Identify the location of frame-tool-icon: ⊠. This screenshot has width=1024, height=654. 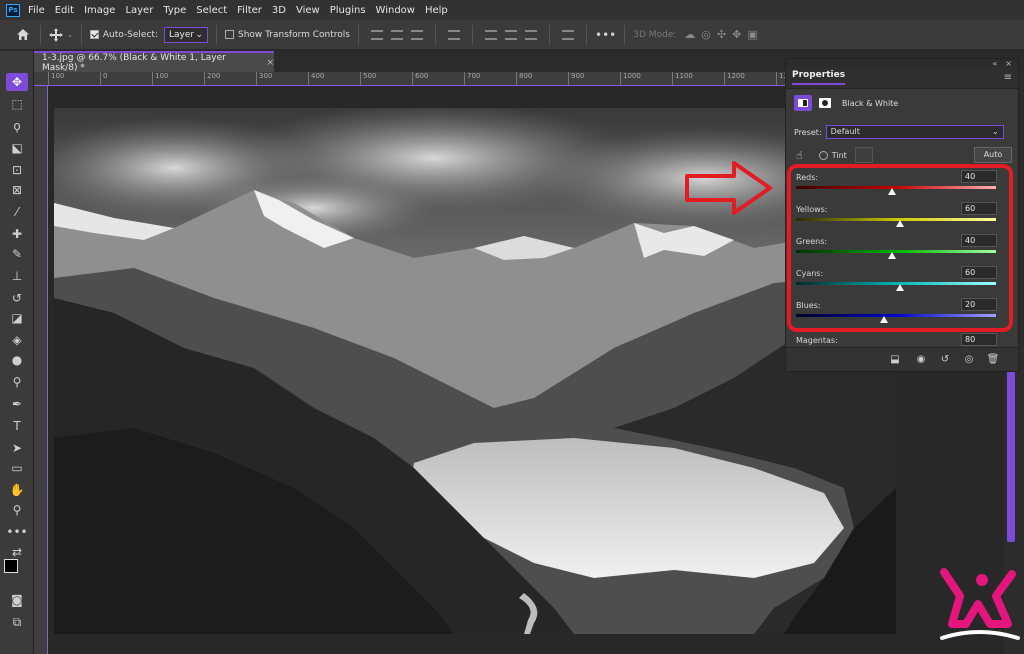
(17, 190).